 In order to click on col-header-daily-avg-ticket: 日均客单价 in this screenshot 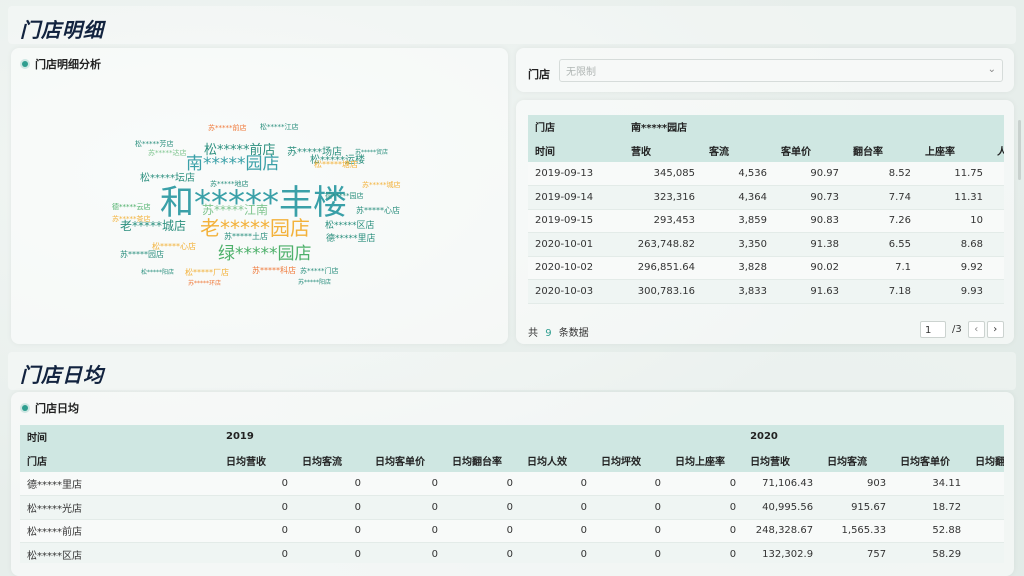, I will do `click(406, 460)`.